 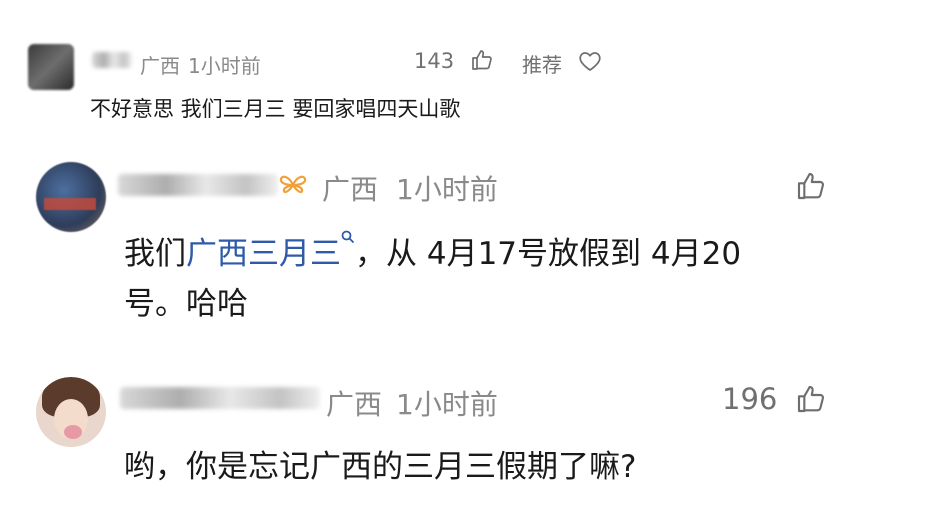 I want to click on comment-text: 我们广西三月三 ，从 4月17号放假到 4月20, so click(x=432, y=250).